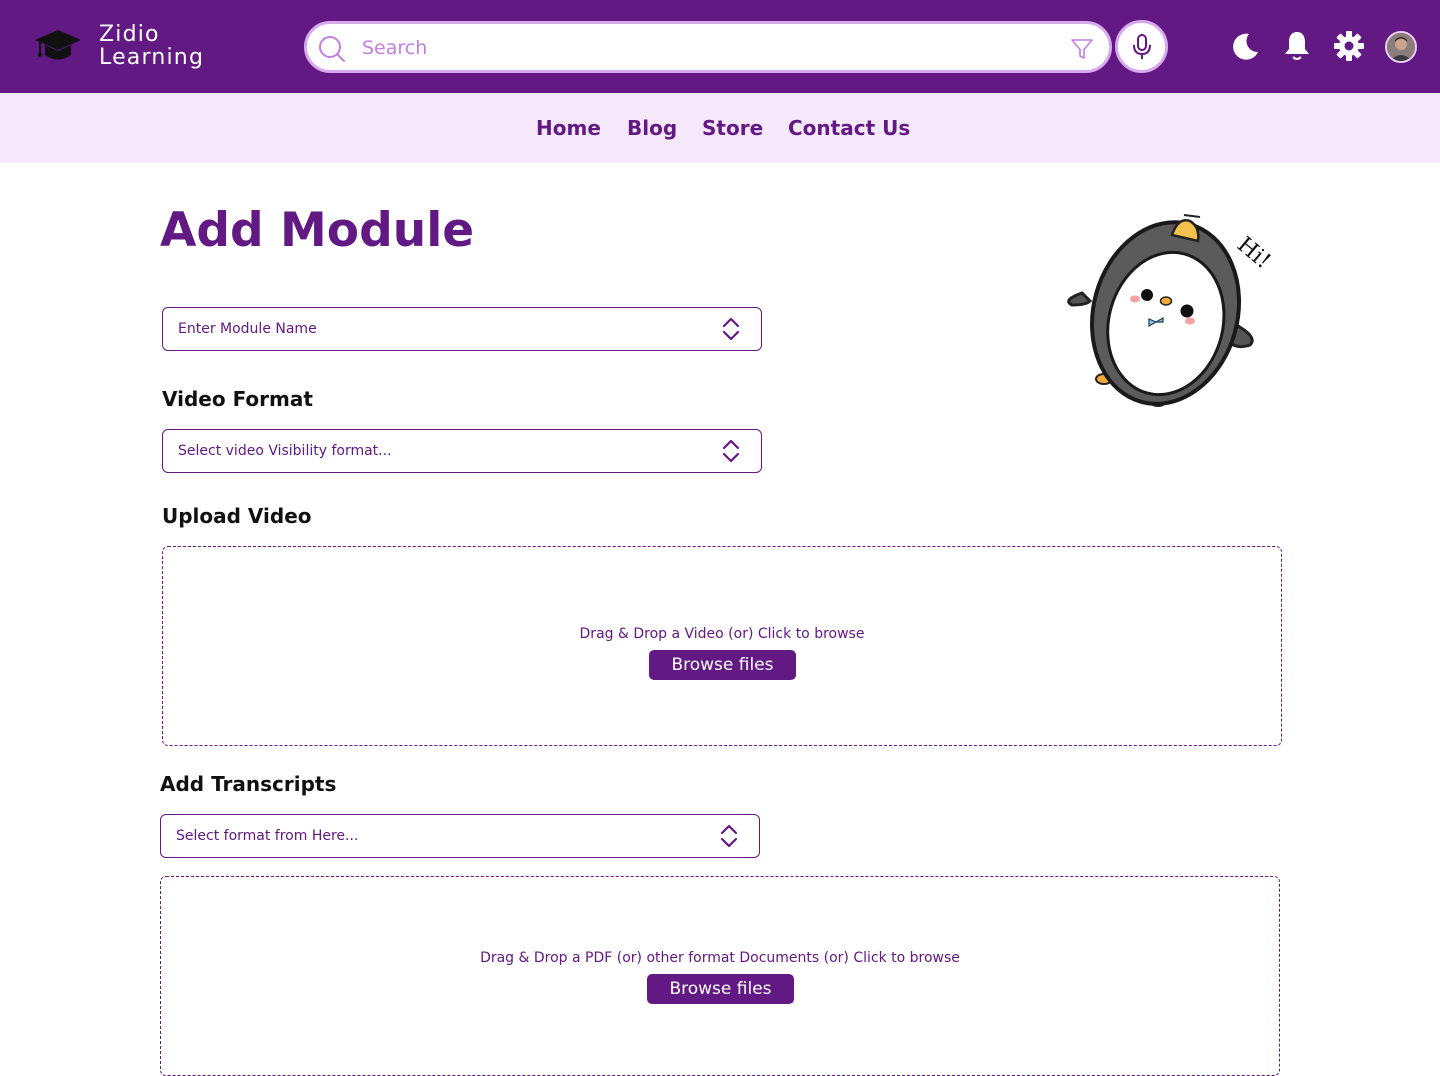 This screenshot has height=1076, width=1440. I want to click on moon-icon, so click(1245, 46).